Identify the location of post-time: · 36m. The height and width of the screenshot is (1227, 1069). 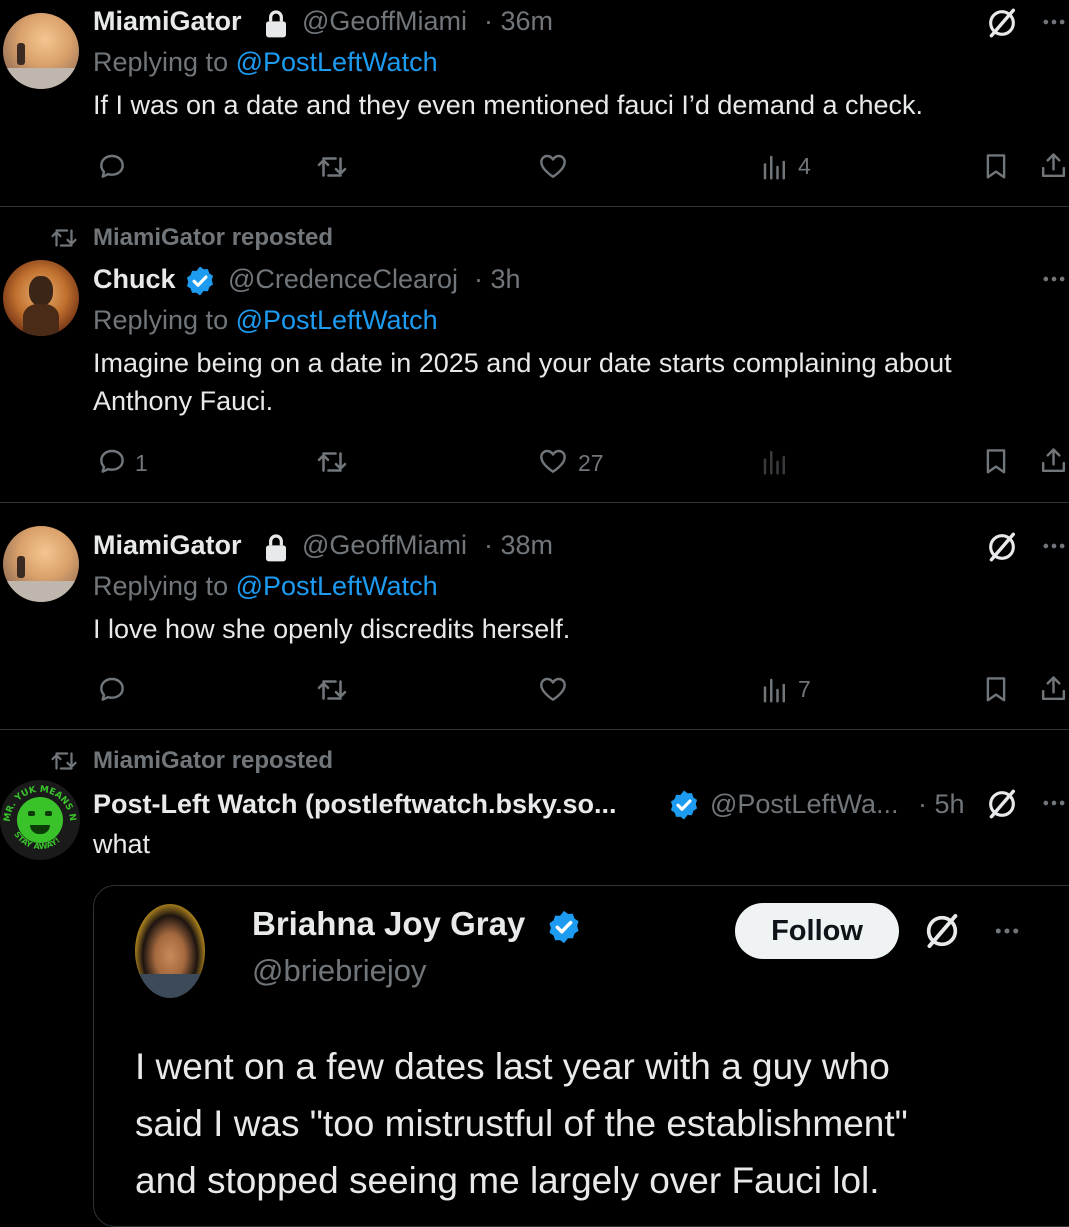
(518, 21).